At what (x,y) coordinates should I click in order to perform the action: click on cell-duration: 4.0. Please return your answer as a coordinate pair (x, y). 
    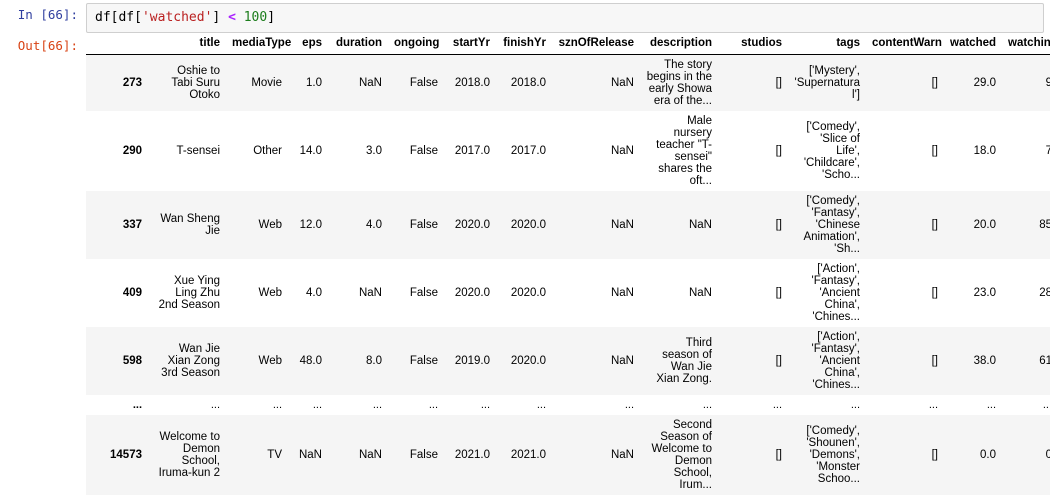
    Looking at the image, I should click on (374, 225).